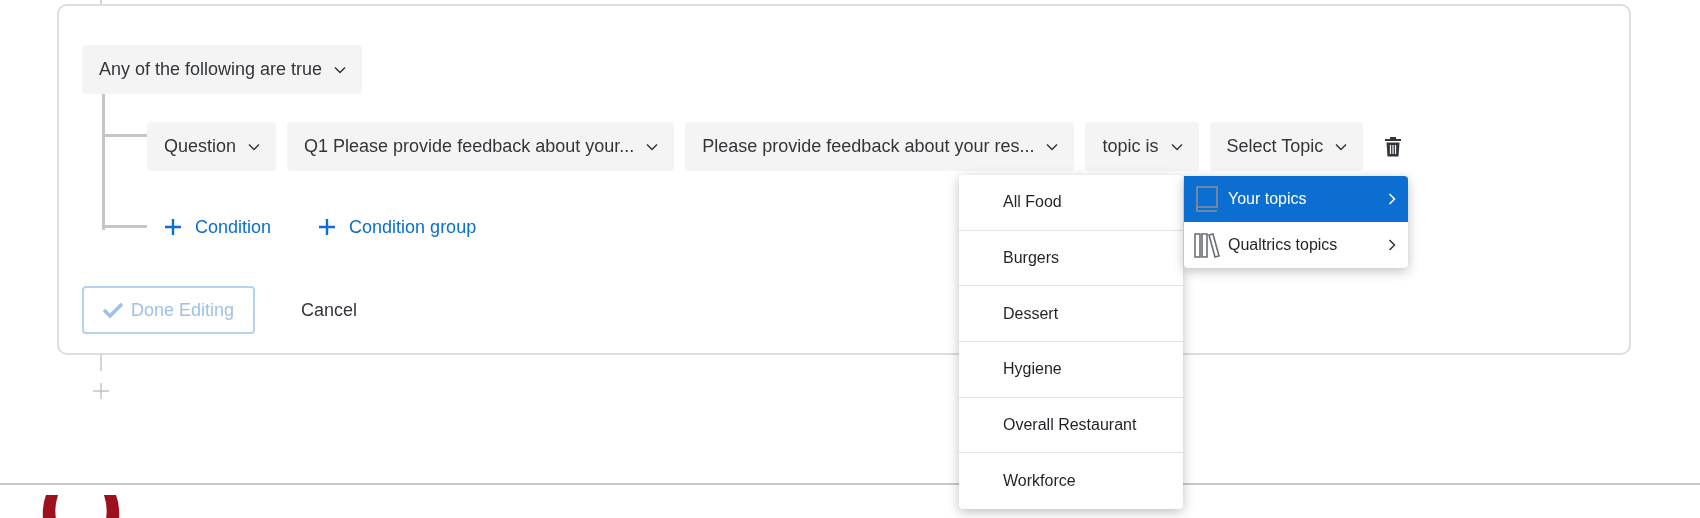 Image resolution: width=1700 pixels, height=518 pixels. What do you see at coordinates (1393, 146) in the screenshot?
I see `trash-icon` at bounding box center [1393, 146].